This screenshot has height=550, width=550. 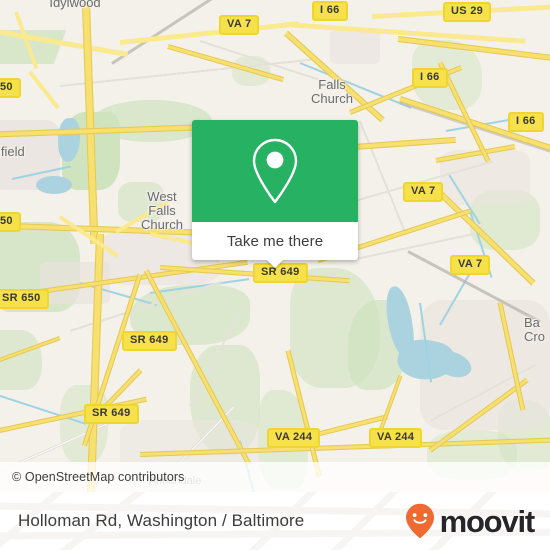 I want to click on popup-card-tail, so click(x=275, y=263).